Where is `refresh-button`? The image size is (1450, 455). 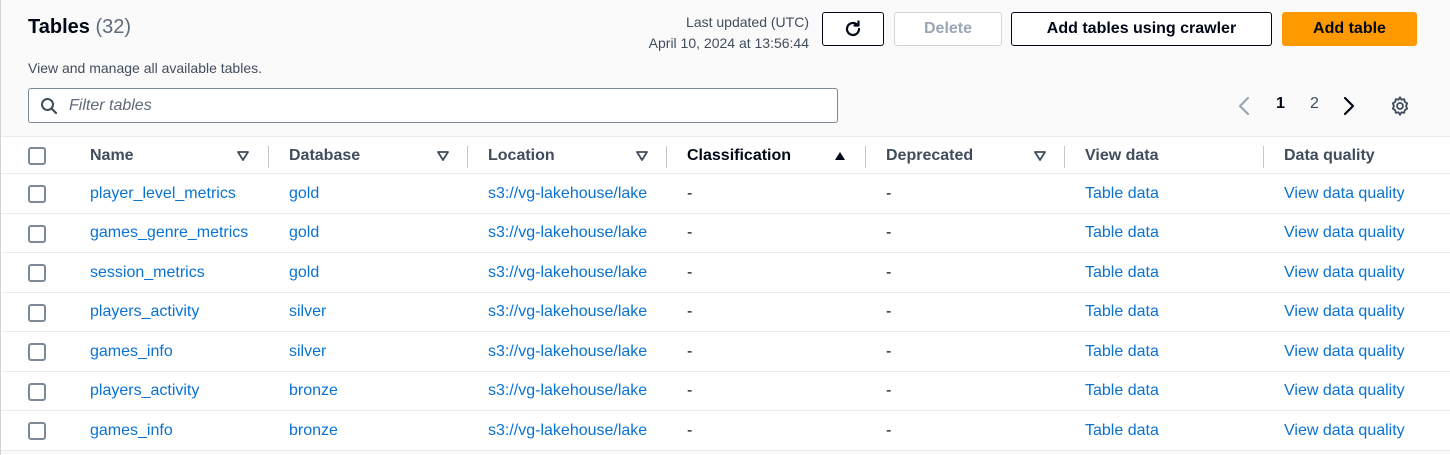 refresh-button is located at coordinates (853, 29).